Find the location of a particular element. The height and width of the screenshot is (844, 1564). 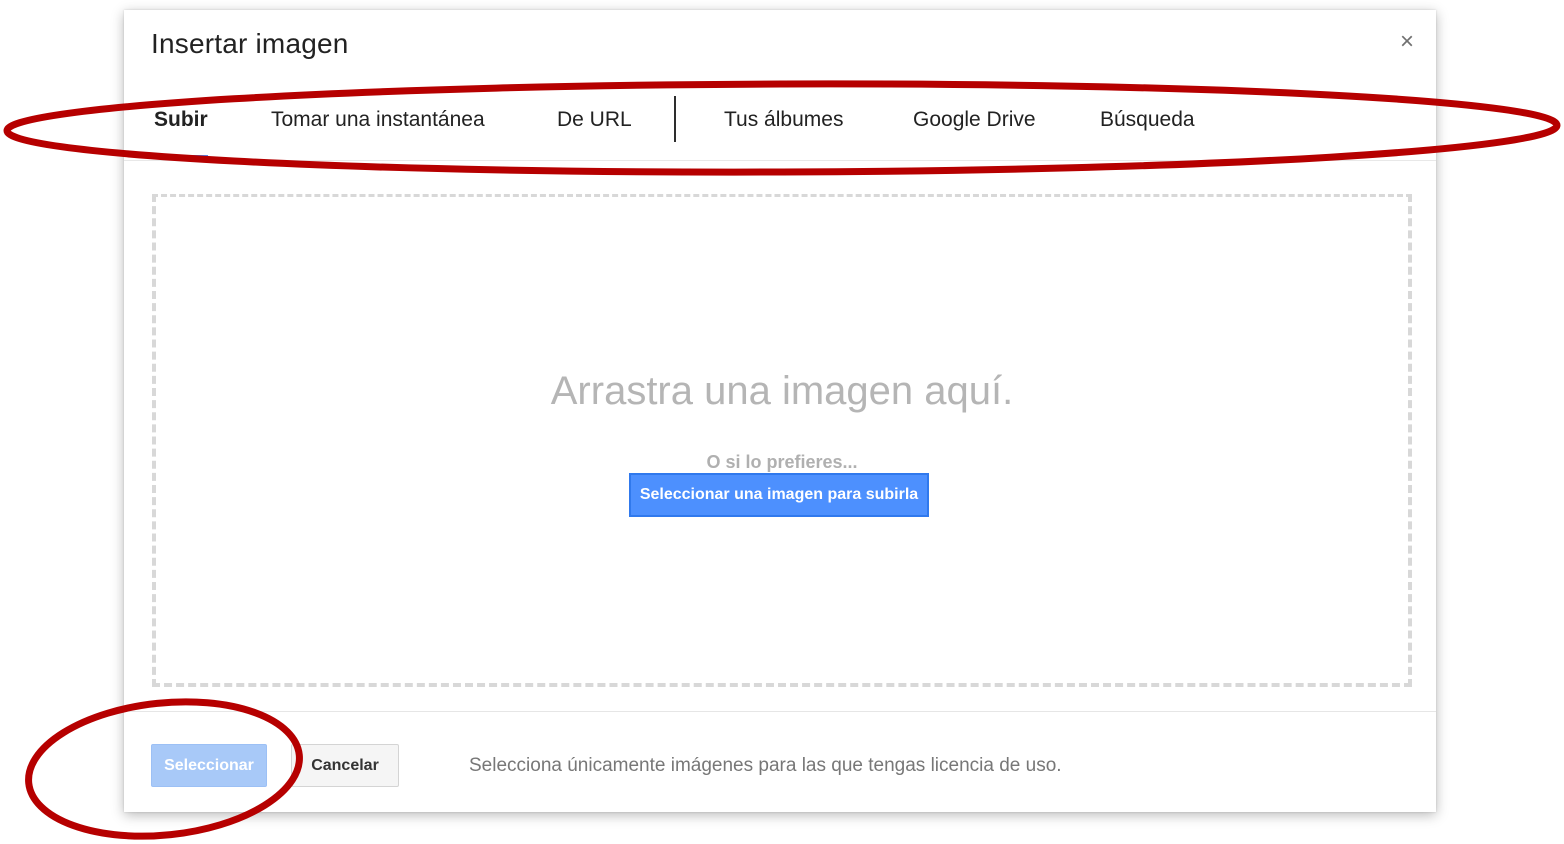

close-icon: × is located at coordinates (1407, 42).